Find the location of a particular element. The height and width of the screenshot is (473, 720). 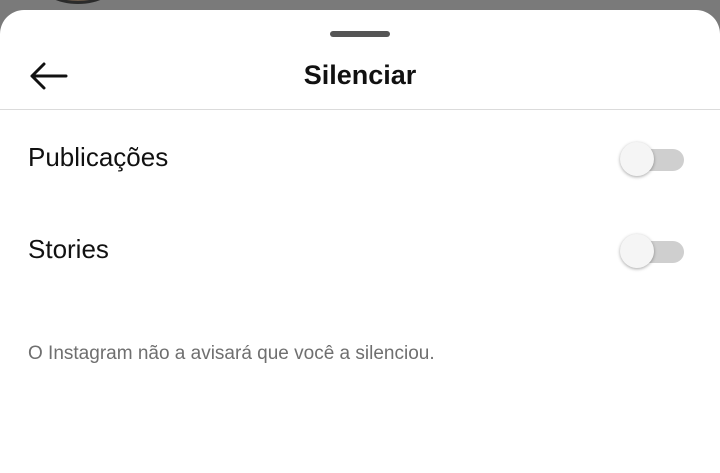

option-row-stories: Stories is located at coordinates (360, 250).